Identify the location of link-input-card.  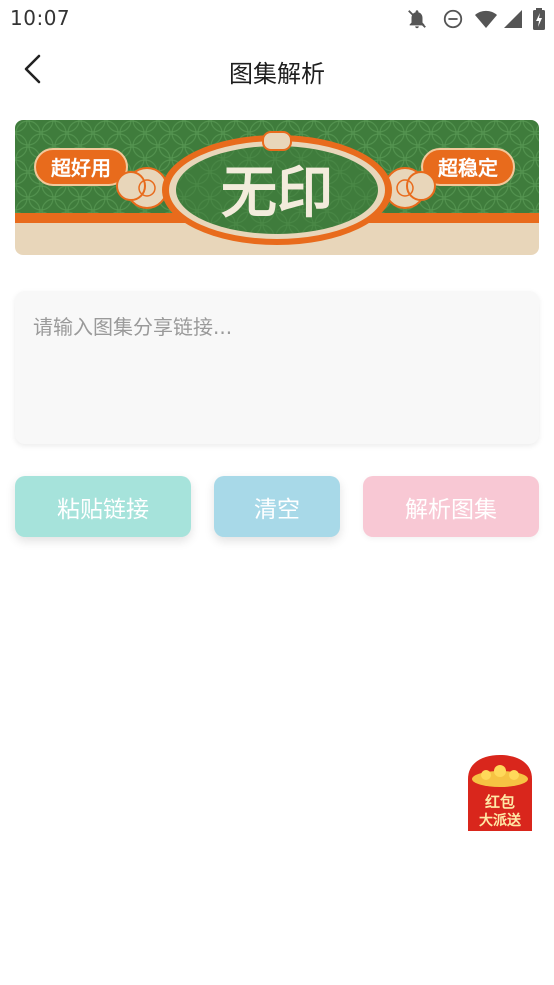
(277, 367).